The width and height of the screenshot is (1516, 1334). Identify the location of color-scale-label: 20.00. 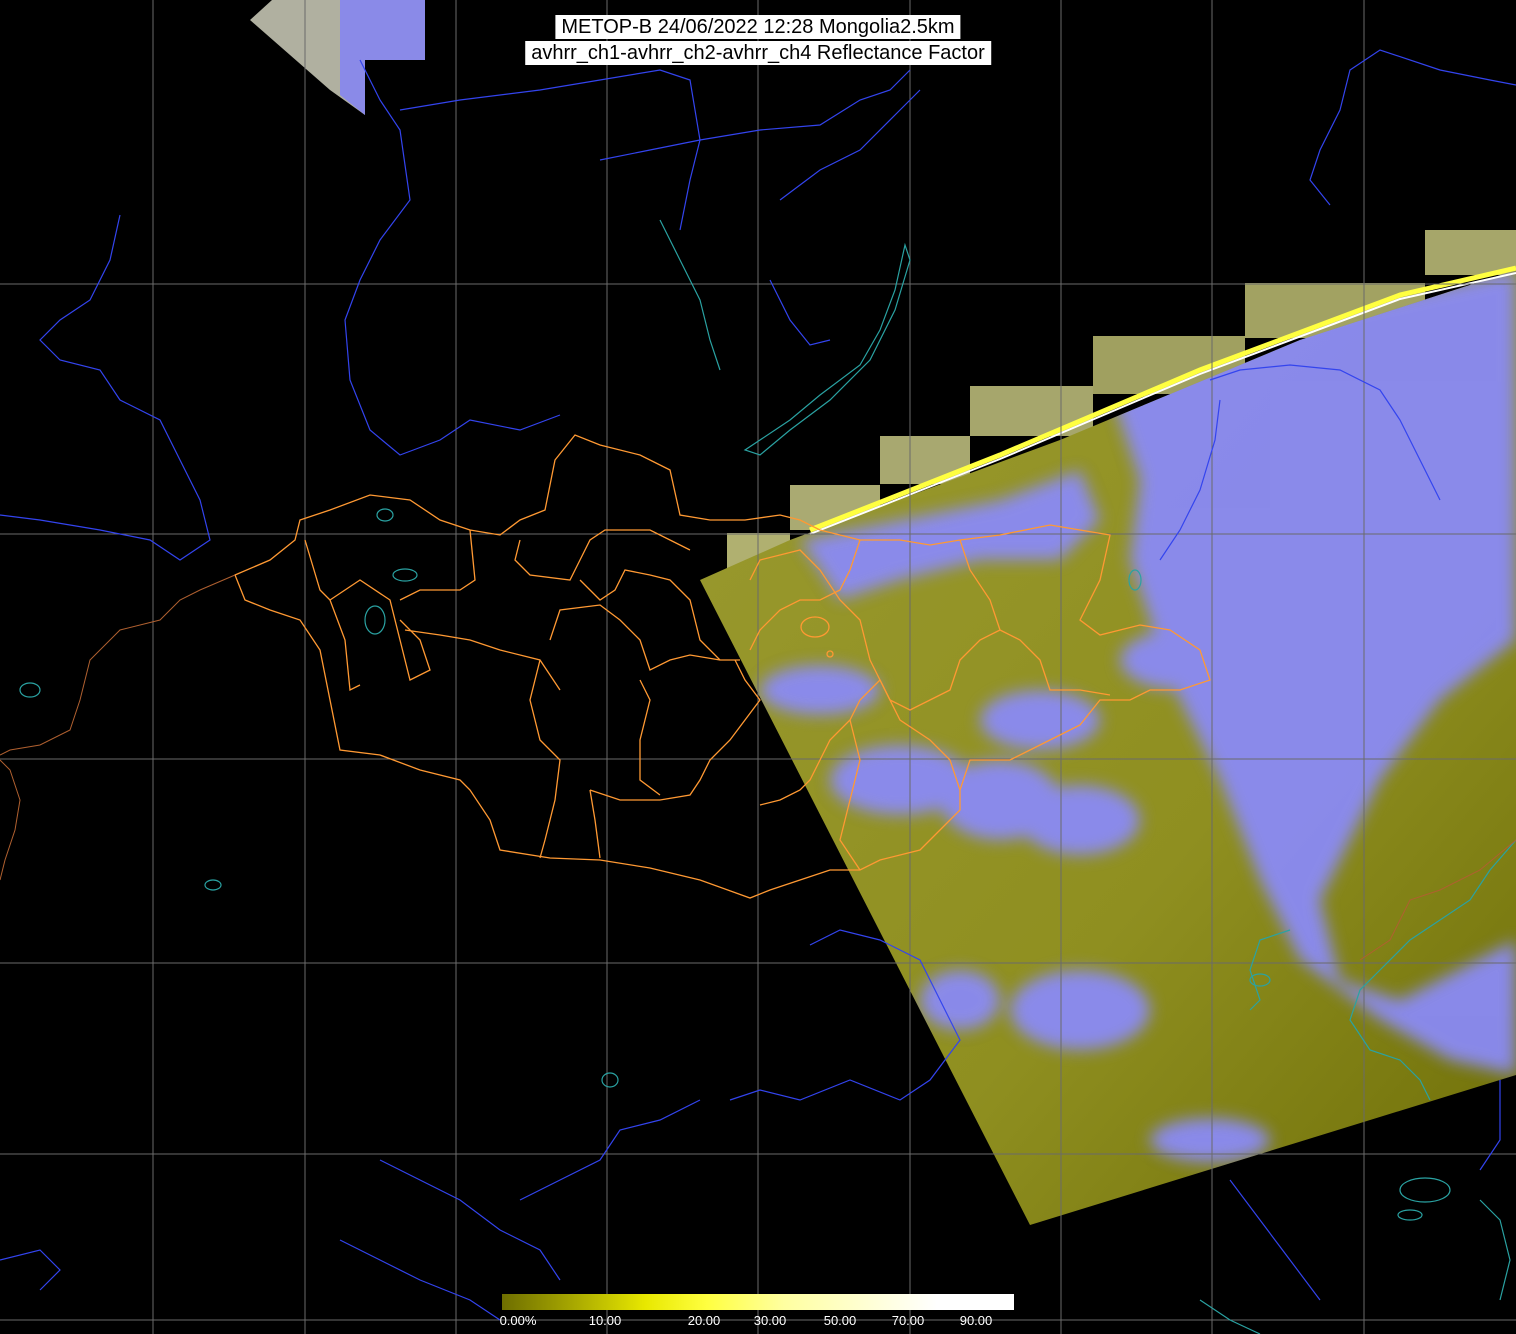
(704, 1320).